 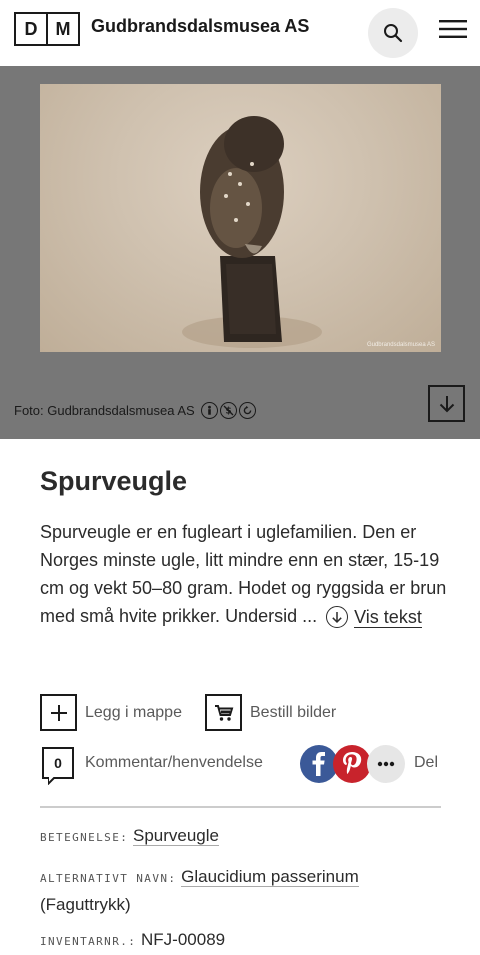 I want to click on cc-noncommercial-icon: $, so click(x=228, y=410).